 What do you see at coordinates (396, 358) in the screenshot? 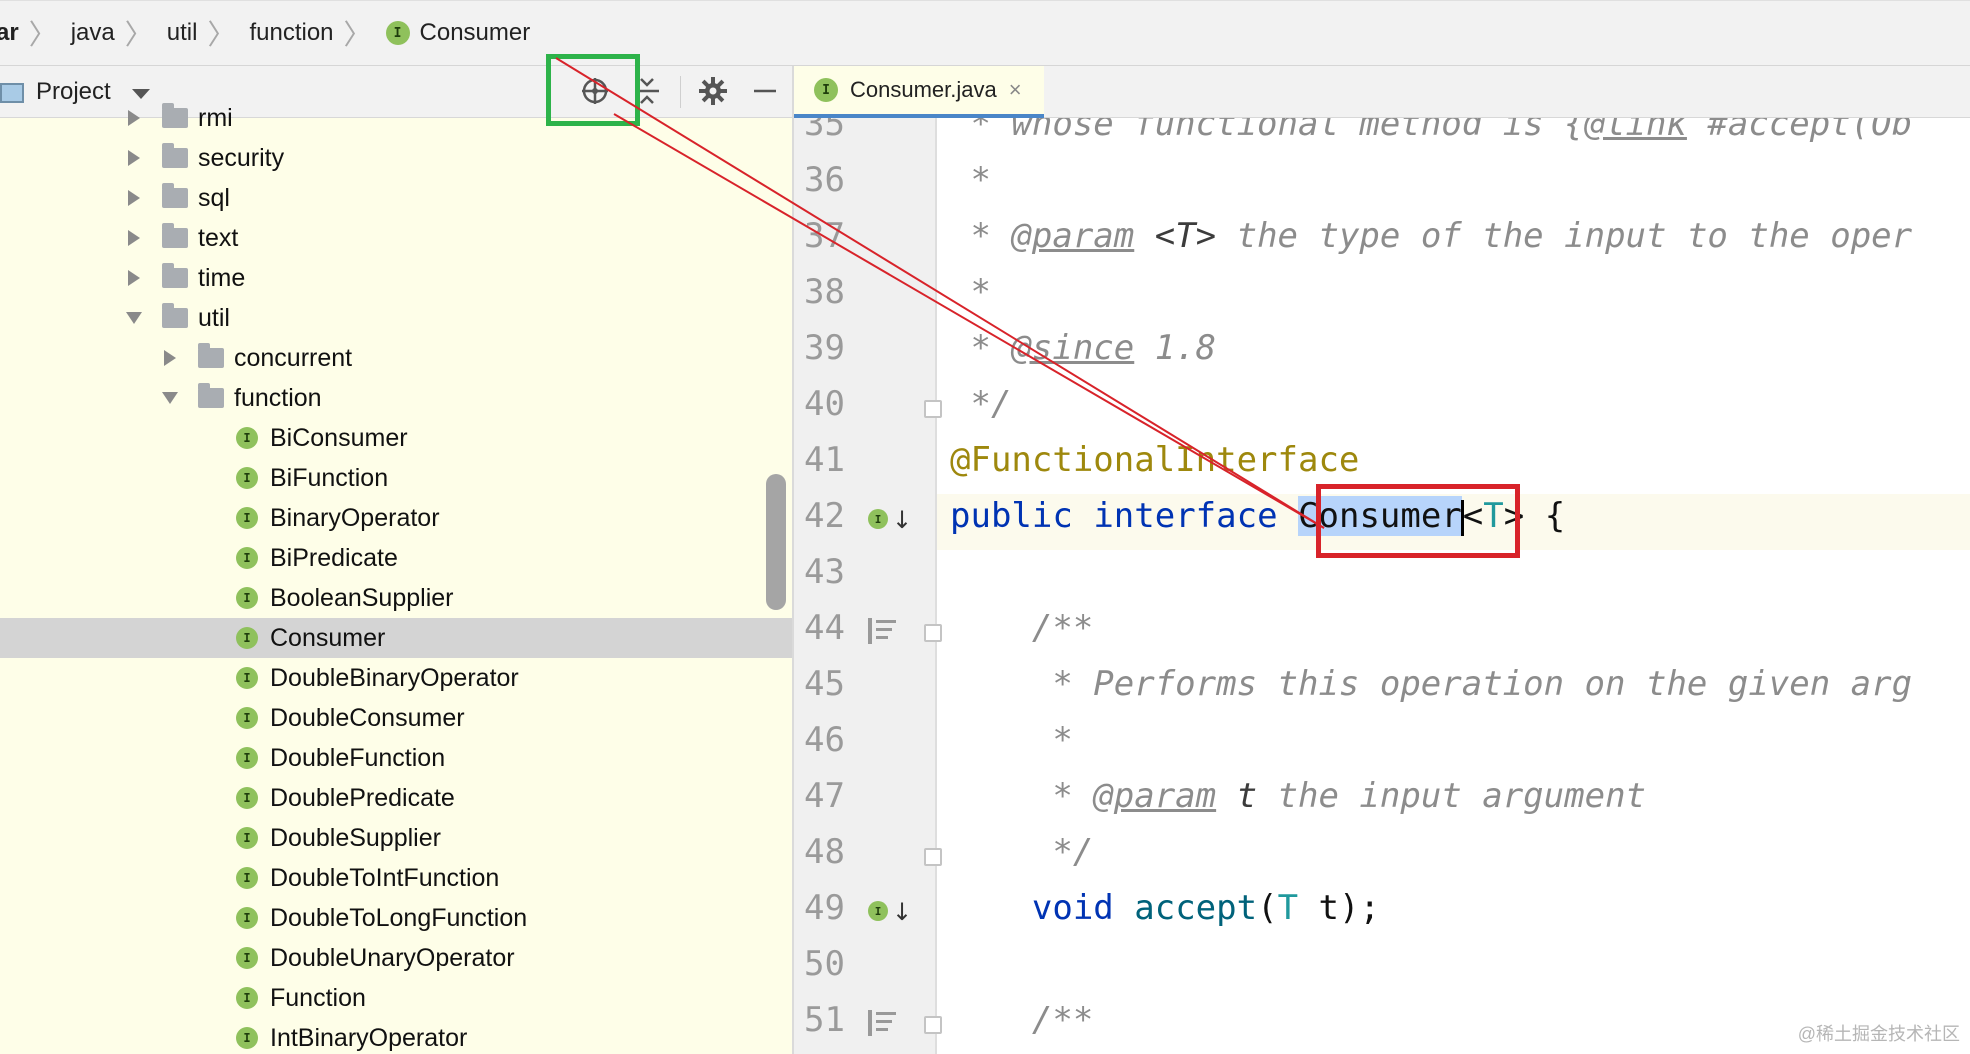
I see `tree-item-concurrent: concurrent` at bounding box center [396, 358].